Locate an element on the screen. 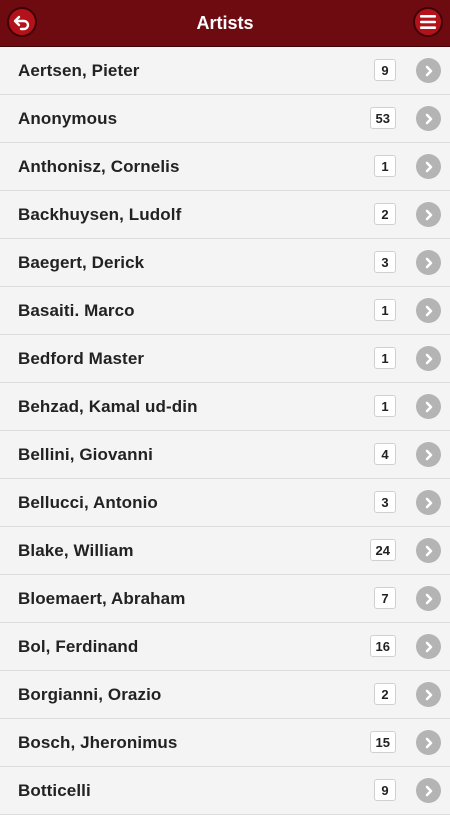 The width and height of the screenshot is (450, 815). artist-name: Anthonisz, Cornelis is located at coordinates (99, 166).